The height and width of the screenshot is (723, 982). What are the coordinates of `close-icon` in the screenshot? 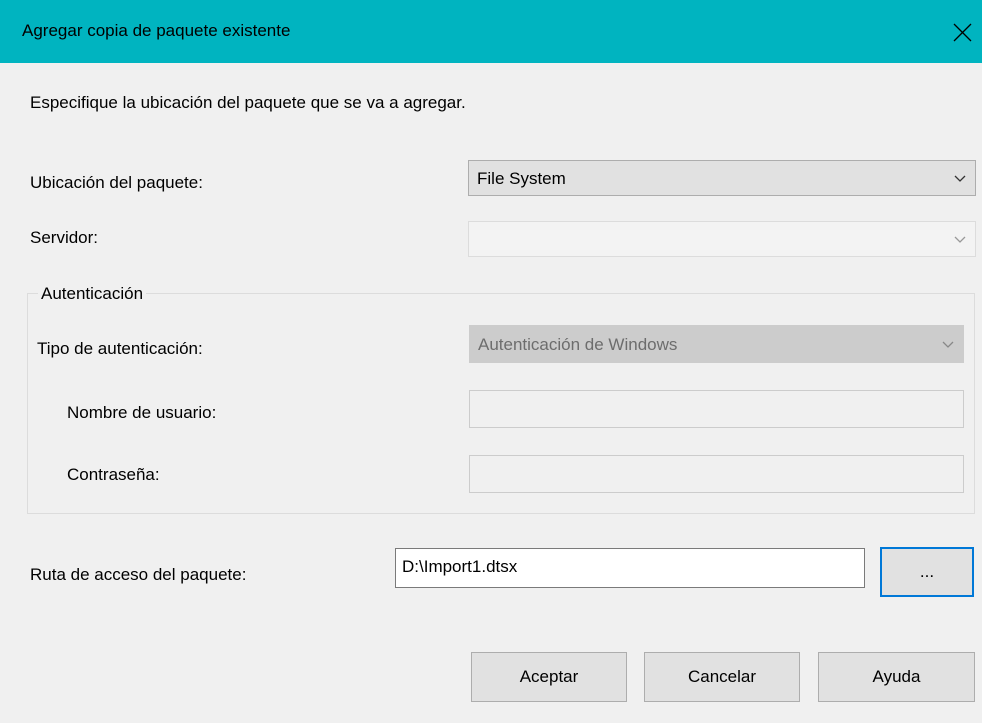 It's located at (962, 32).